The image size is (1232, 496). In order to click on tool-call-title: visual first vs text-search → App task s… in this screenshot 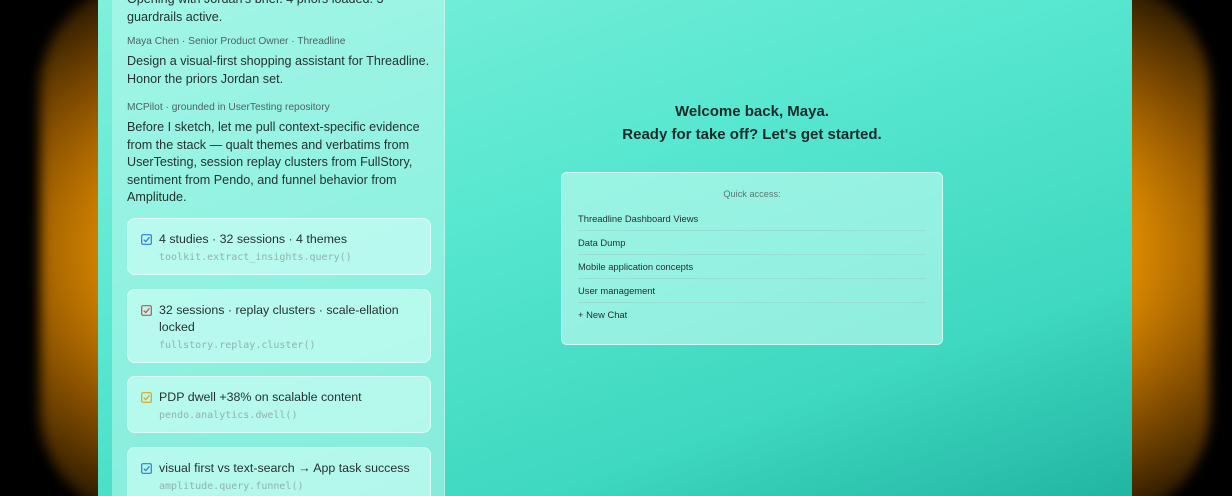, I will do `click(284, 468)`.